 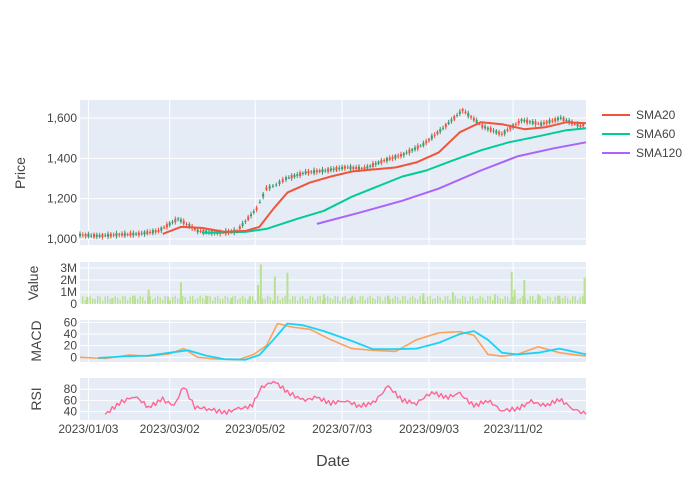 What do you see at coordinates (68, 292) in the screenshot?
I see `volume-y-tick-label: 1M` at bounding box center [68, 292].